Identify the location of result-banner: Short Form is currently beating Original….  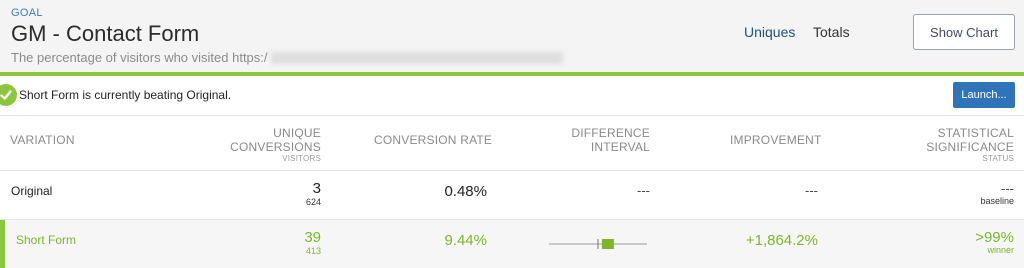
(512, 96).